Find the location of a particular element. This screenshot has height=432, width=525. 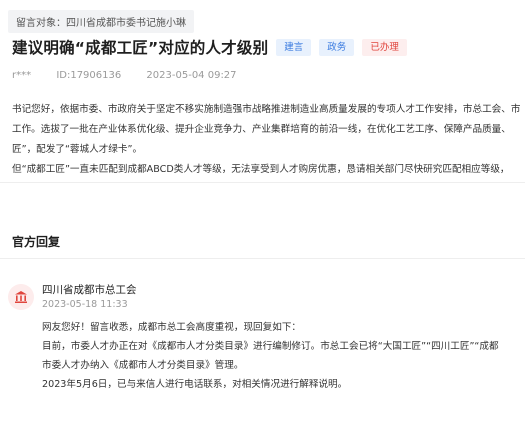

title-row: 建议明确“成都工匠”对应的人才级别 建言 政务 已办理 is located at coordinates (209, 47).